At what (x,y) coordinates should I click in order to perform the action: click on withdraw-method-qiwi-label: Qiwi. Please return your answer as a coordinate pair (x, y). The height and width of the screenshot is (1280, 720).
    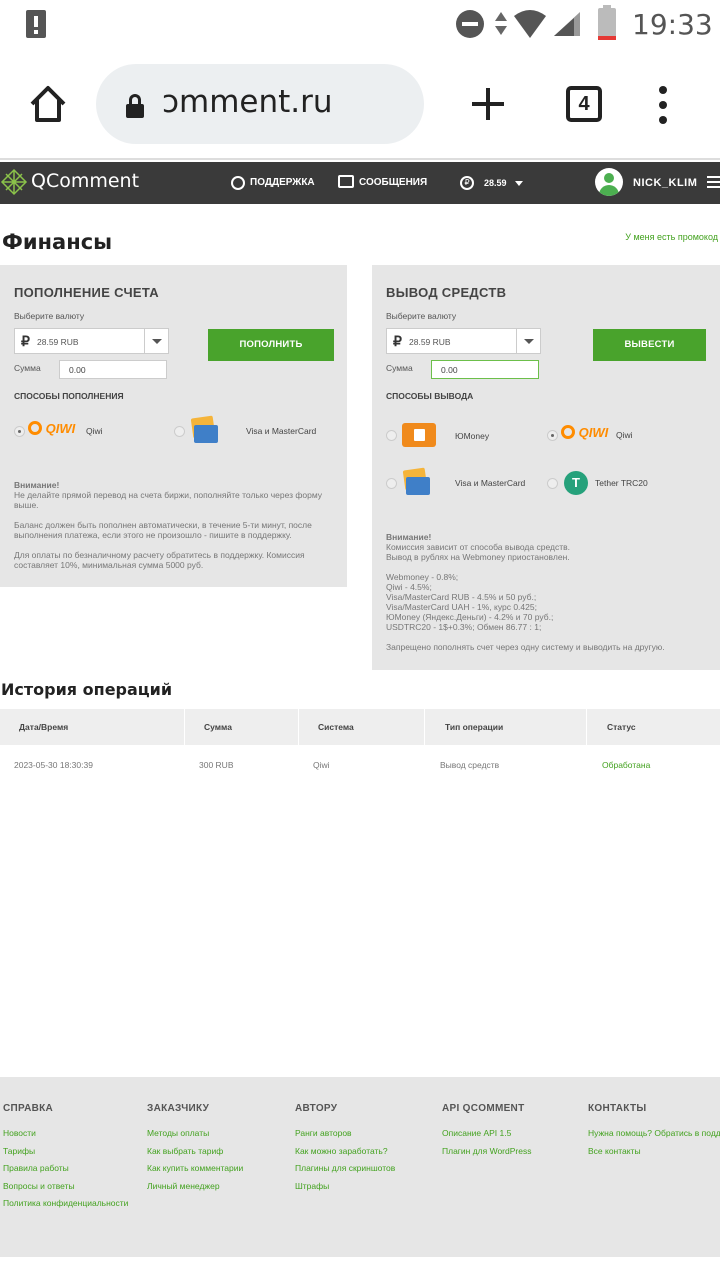
    Looking at the image, I should click on (624, 435).